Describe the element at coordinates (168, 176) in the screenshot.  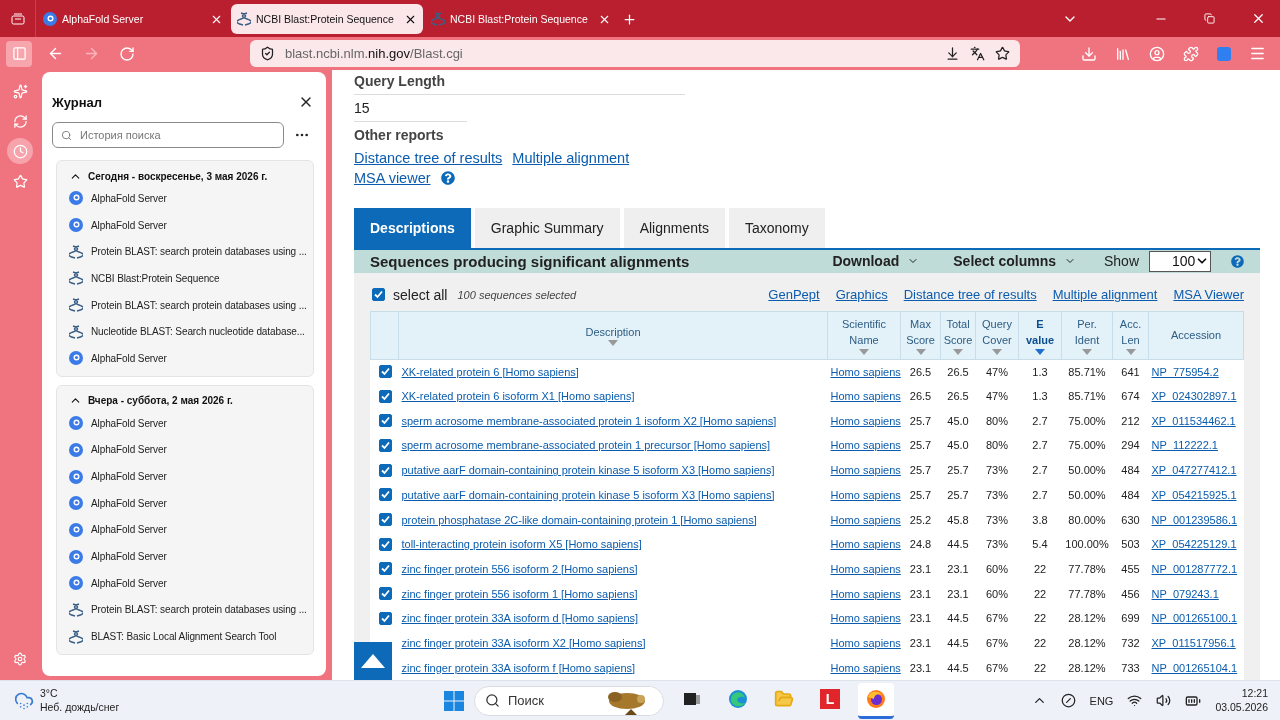
I see `group-header: Сегодня - воскресенье, 3 мая 2026 г.` at that location.